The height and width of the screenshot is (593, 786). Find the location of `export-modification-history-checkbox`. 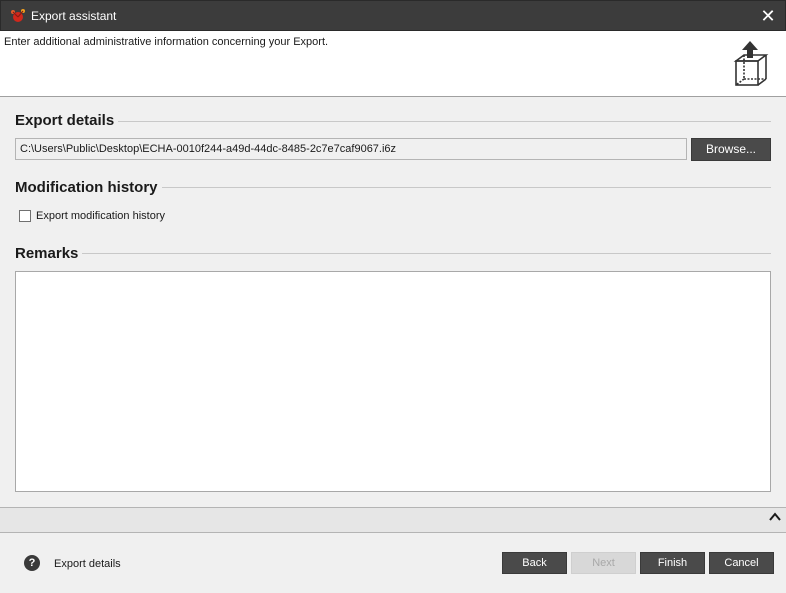

export-modification-history-checkbox is located at coordinates (25, 216).